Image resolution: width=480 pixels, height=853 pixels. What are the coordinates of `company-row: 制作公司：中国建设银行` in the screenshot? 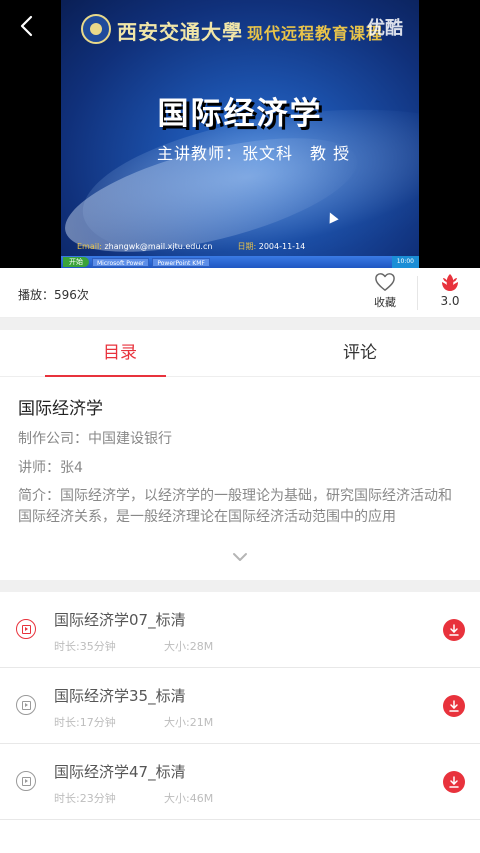 It's located at (240, 438).